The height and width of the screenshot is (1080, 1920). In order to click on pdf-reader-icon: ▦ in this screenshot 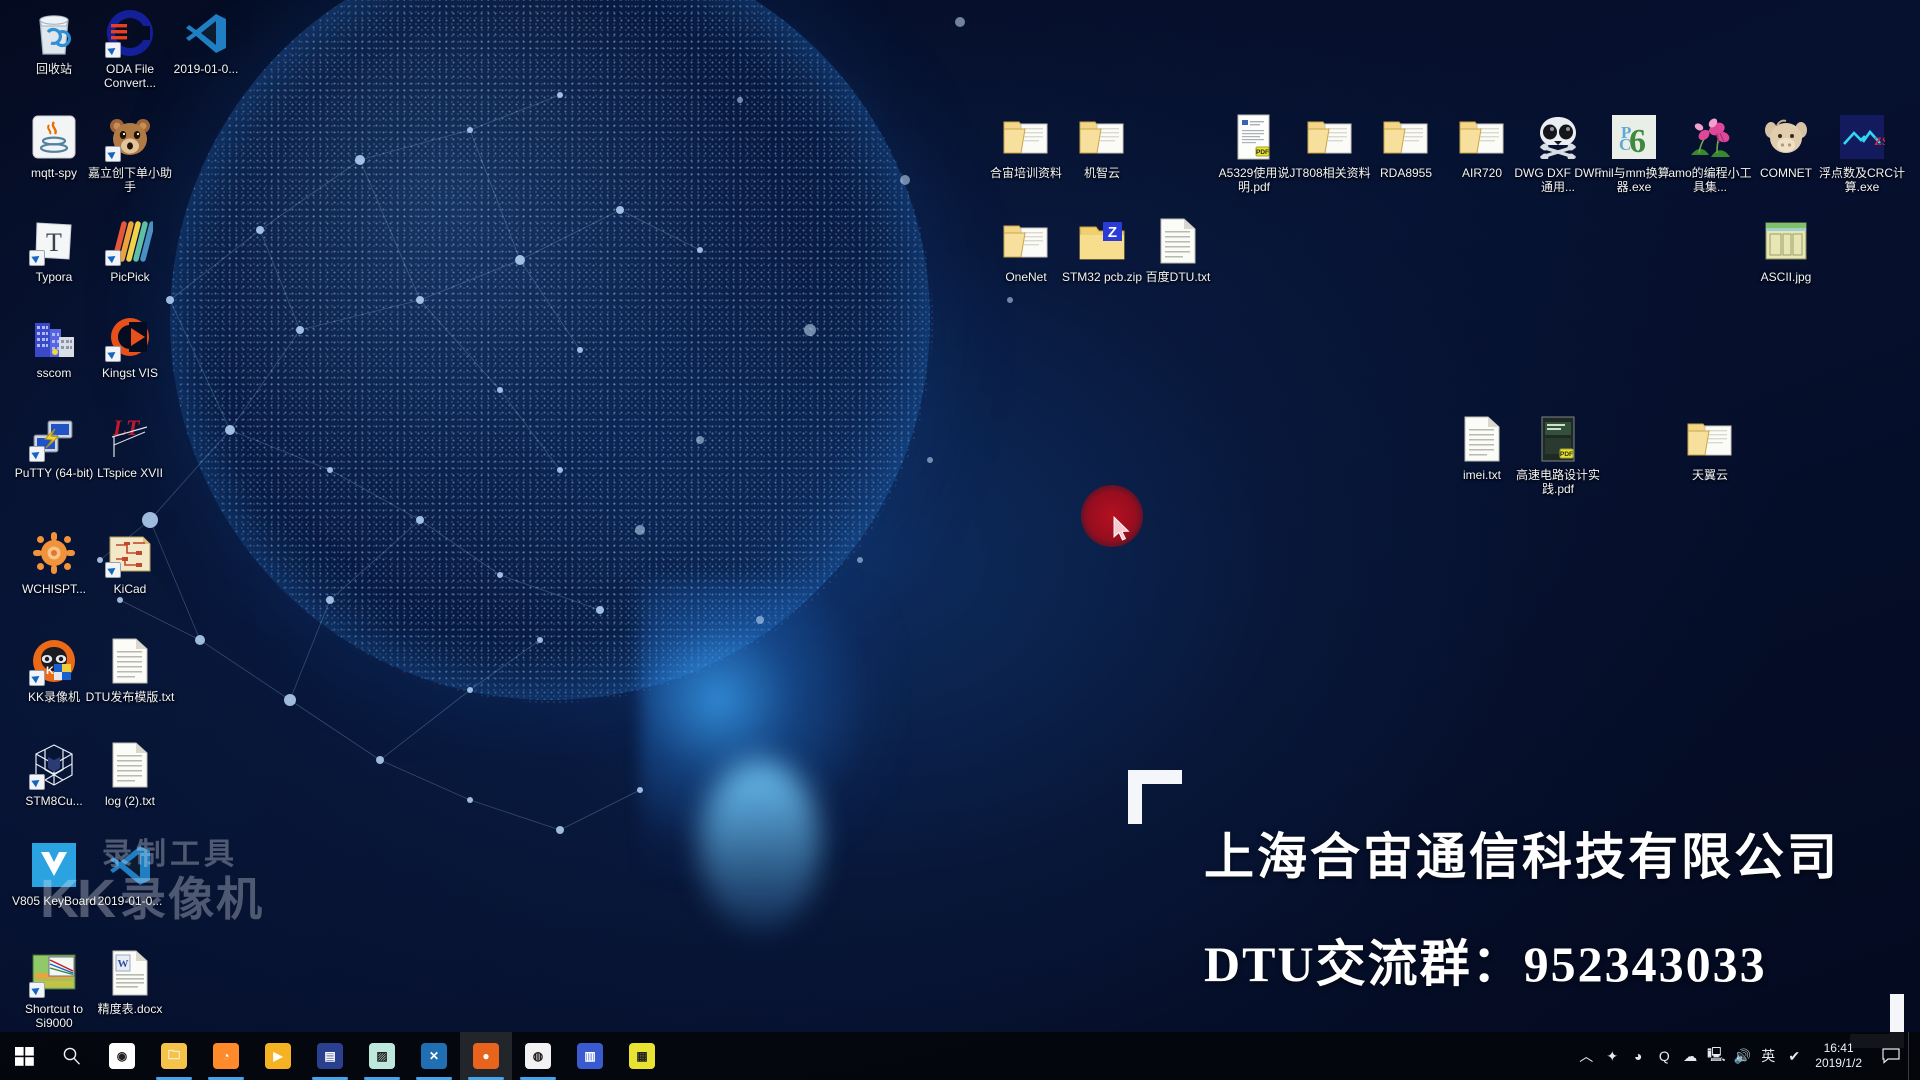, I will do `click(642, 1056)`.